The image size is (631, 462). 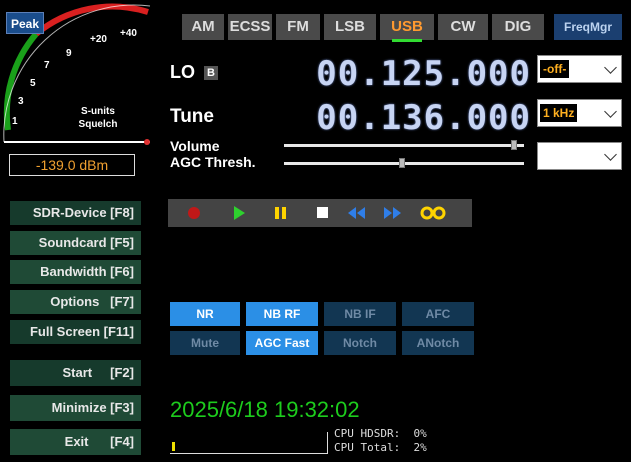 What do you see at coordinates (205, 343) in the screenshot?
I see `mute-button: Mute` at bounding box center [205, 343].